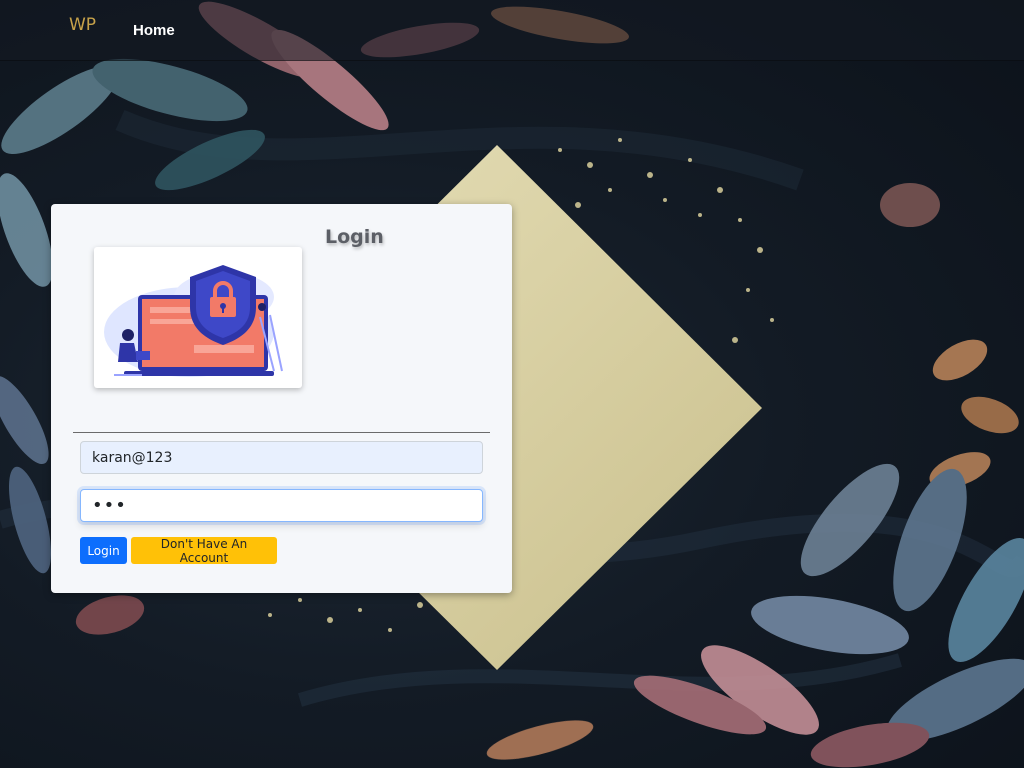  Describe the element at coordinates (82, 25) in the screenshot. I see `brand-logo: WP` at that location.